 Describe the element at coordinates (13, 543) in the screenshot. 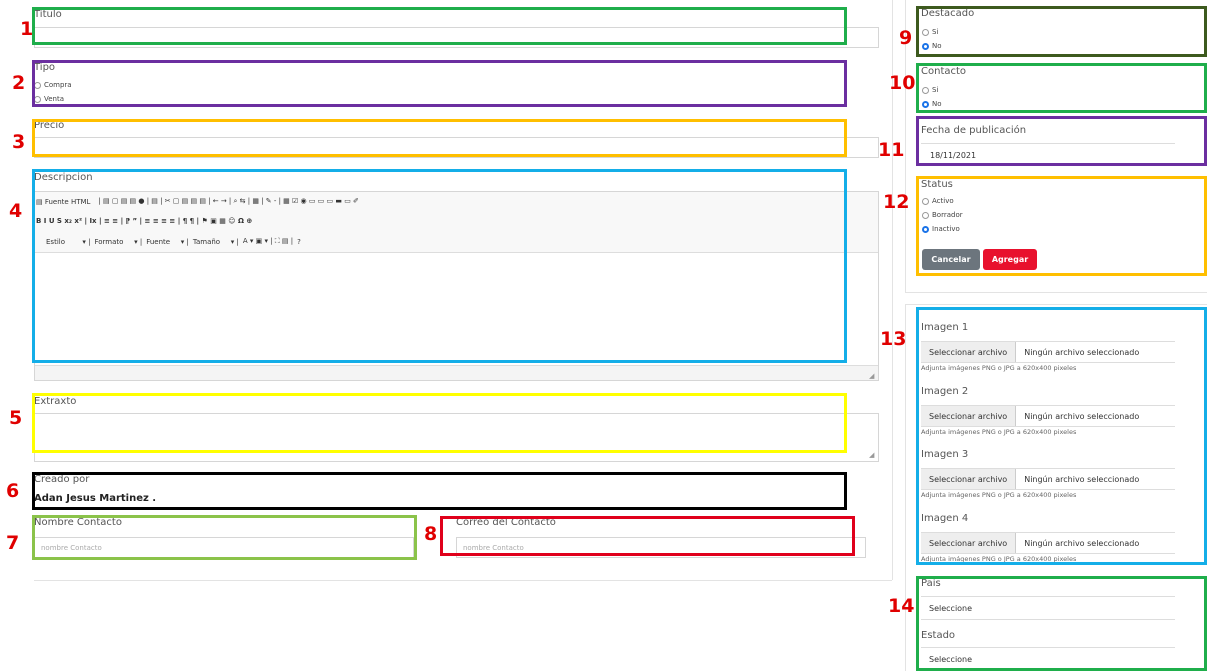

I see `annotation-number-7: 7` at that location.